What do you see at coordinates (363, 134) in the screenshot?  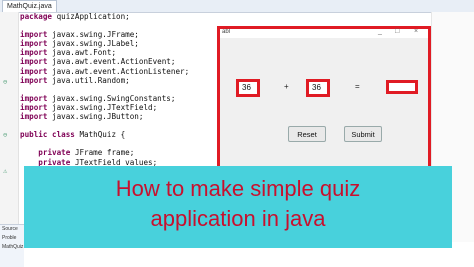 I see `submit-button: Submit` at bounding box center [363, 134].